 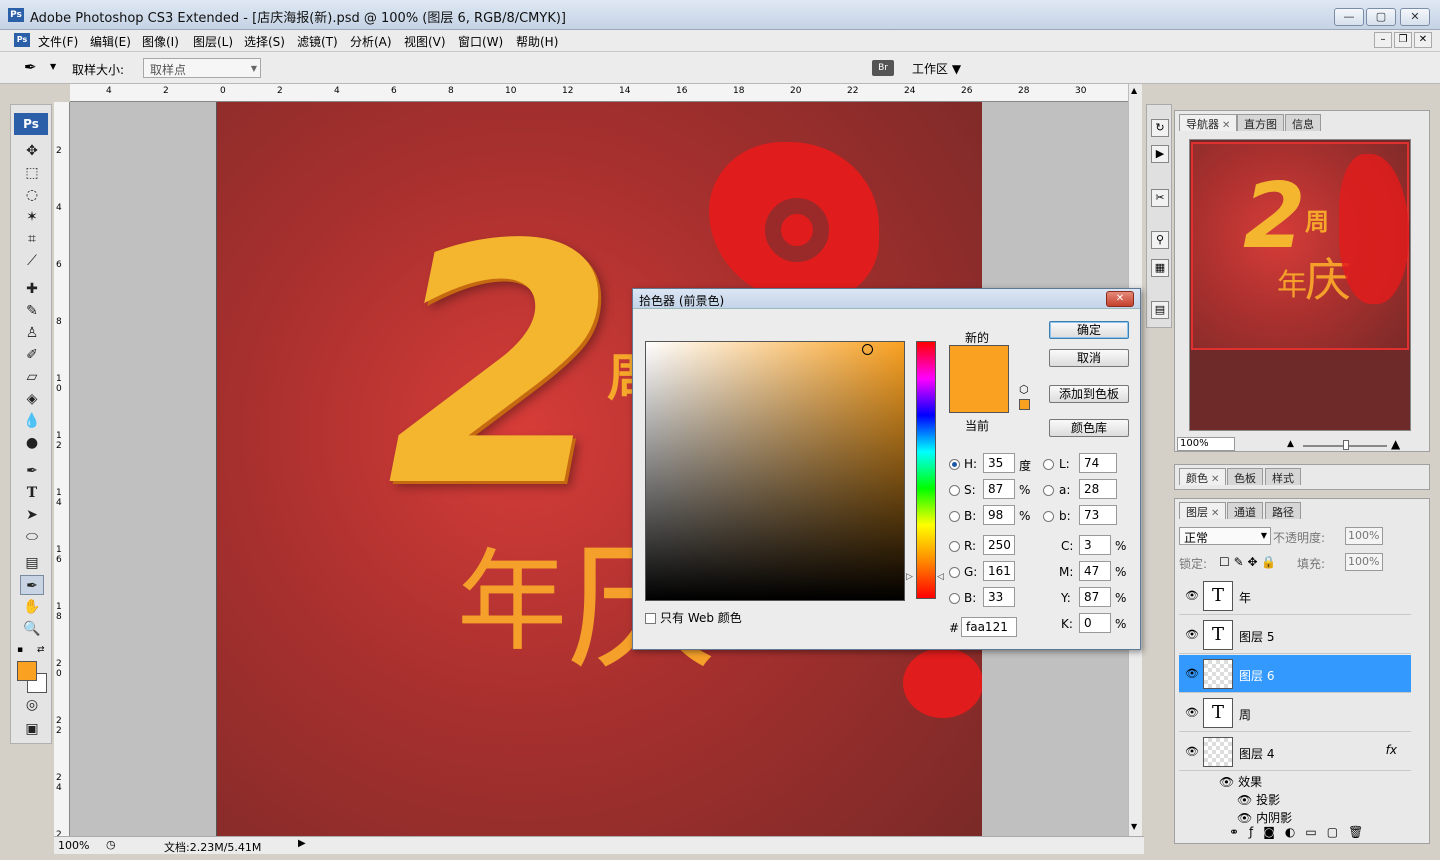 What do you see at coordinates (1303, 122) in the screenshot?
I see `tab-info: 信息` at bounding box center [1303, 122].